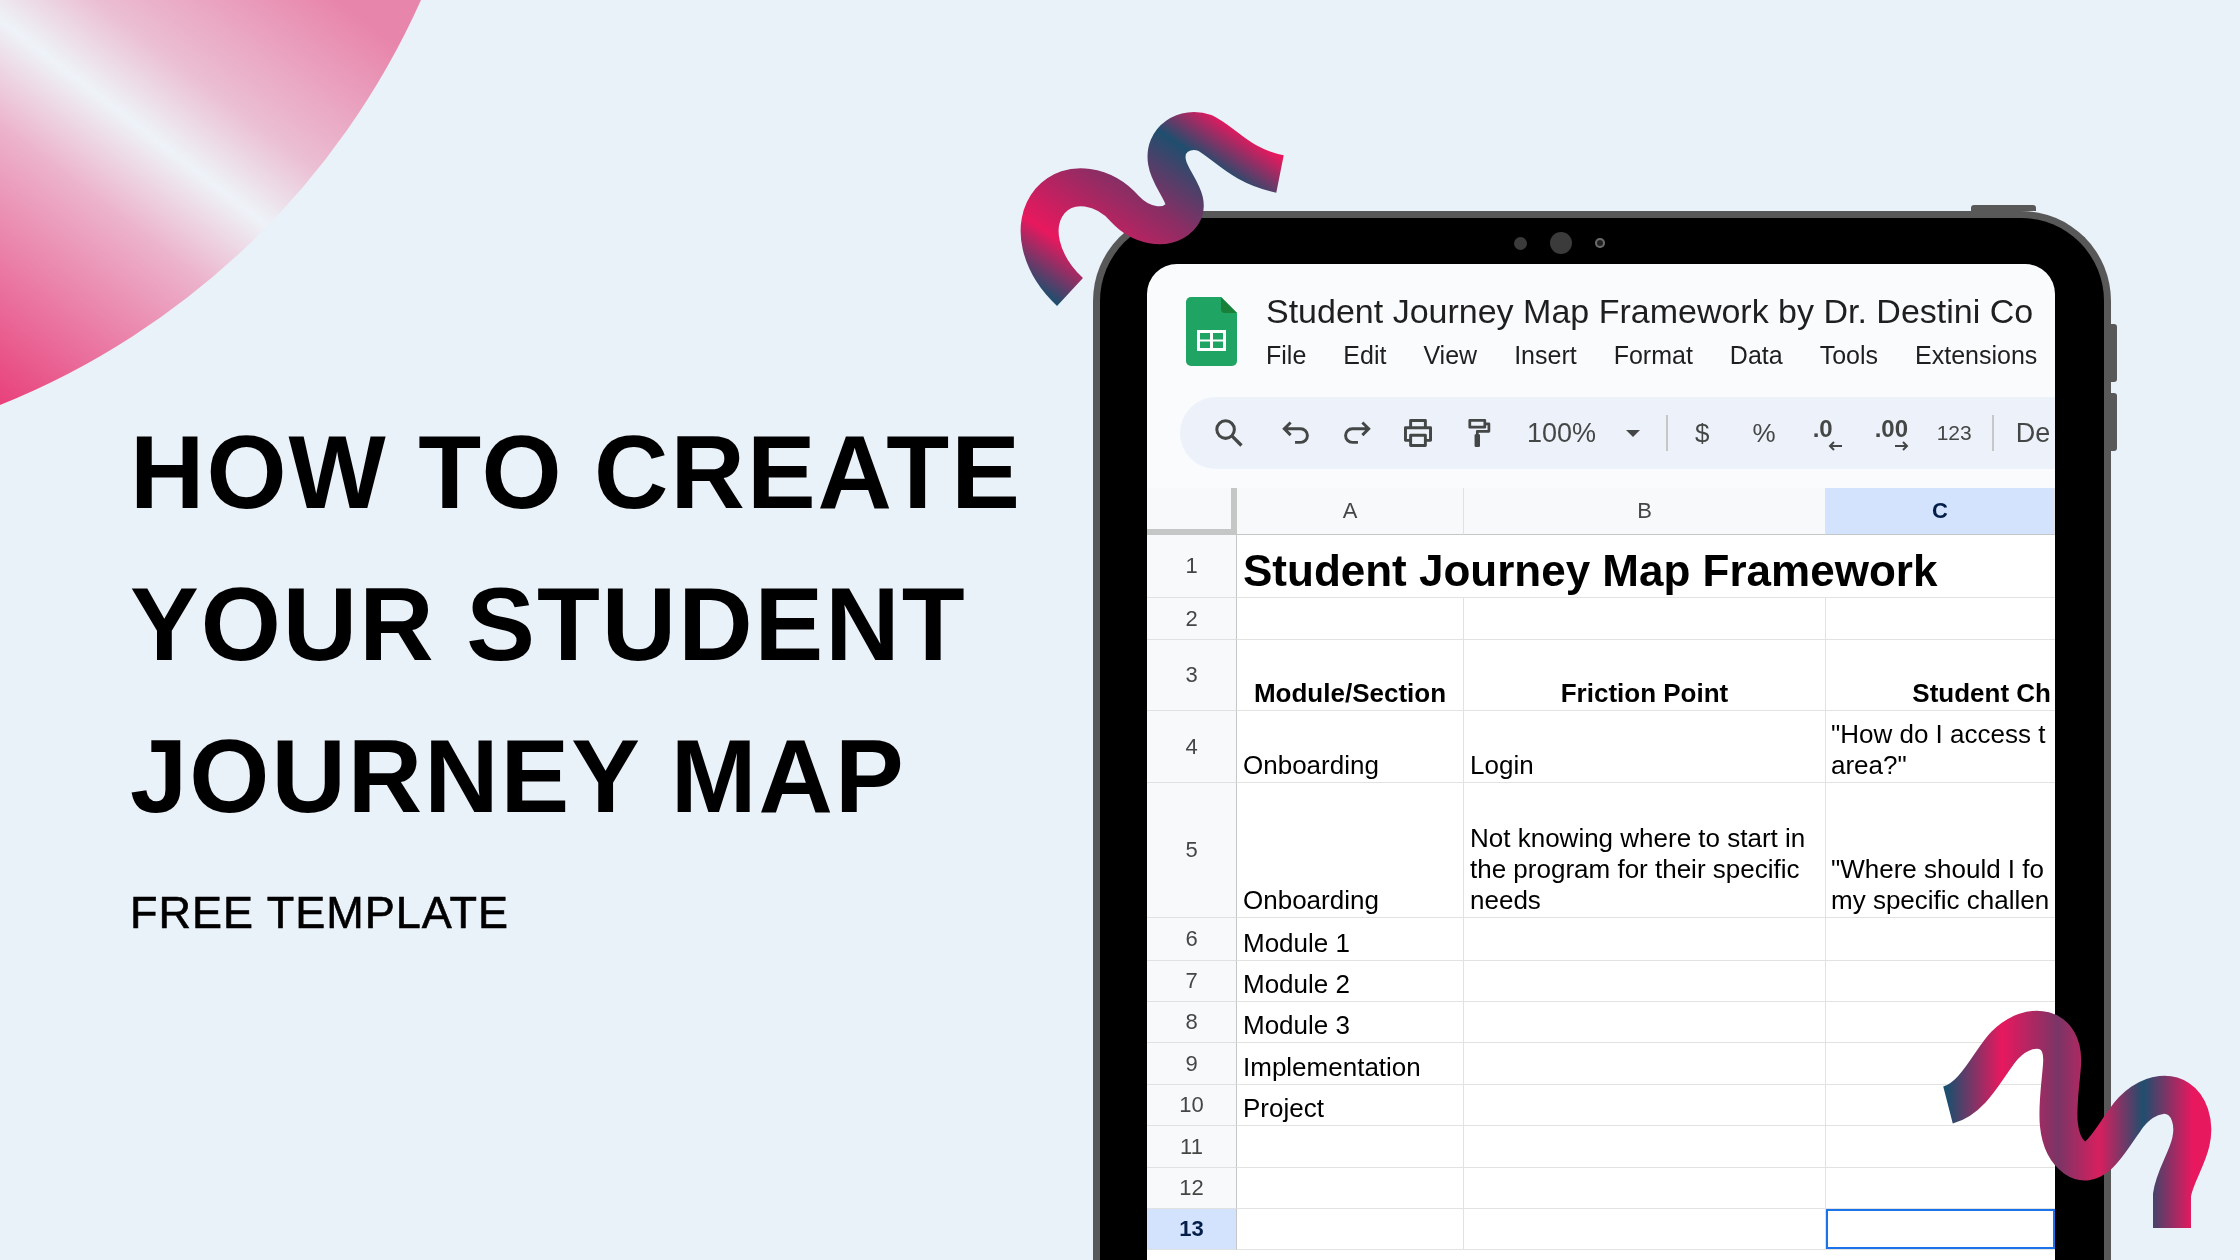  What do you see at coordinates (1192, 1188) in the screenshot?
I see `row-header: 12` at bounding box center [1192, 1188].